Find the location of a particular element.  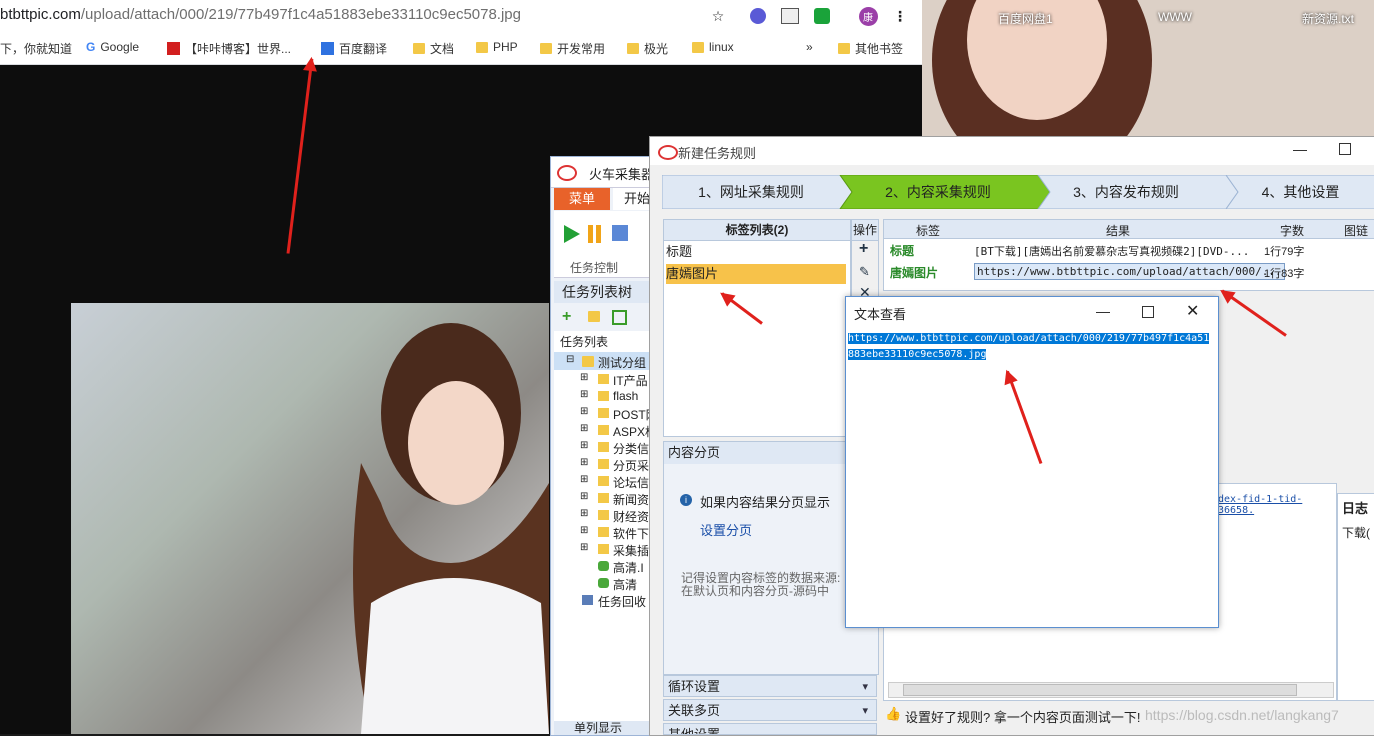

tree-item: ⊞ 新闻资 is located at coordinates (607, 498).